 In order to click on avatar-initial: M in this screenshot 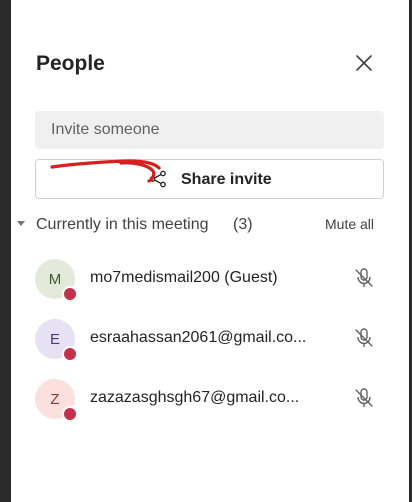, I will do `click(55, 279)`.